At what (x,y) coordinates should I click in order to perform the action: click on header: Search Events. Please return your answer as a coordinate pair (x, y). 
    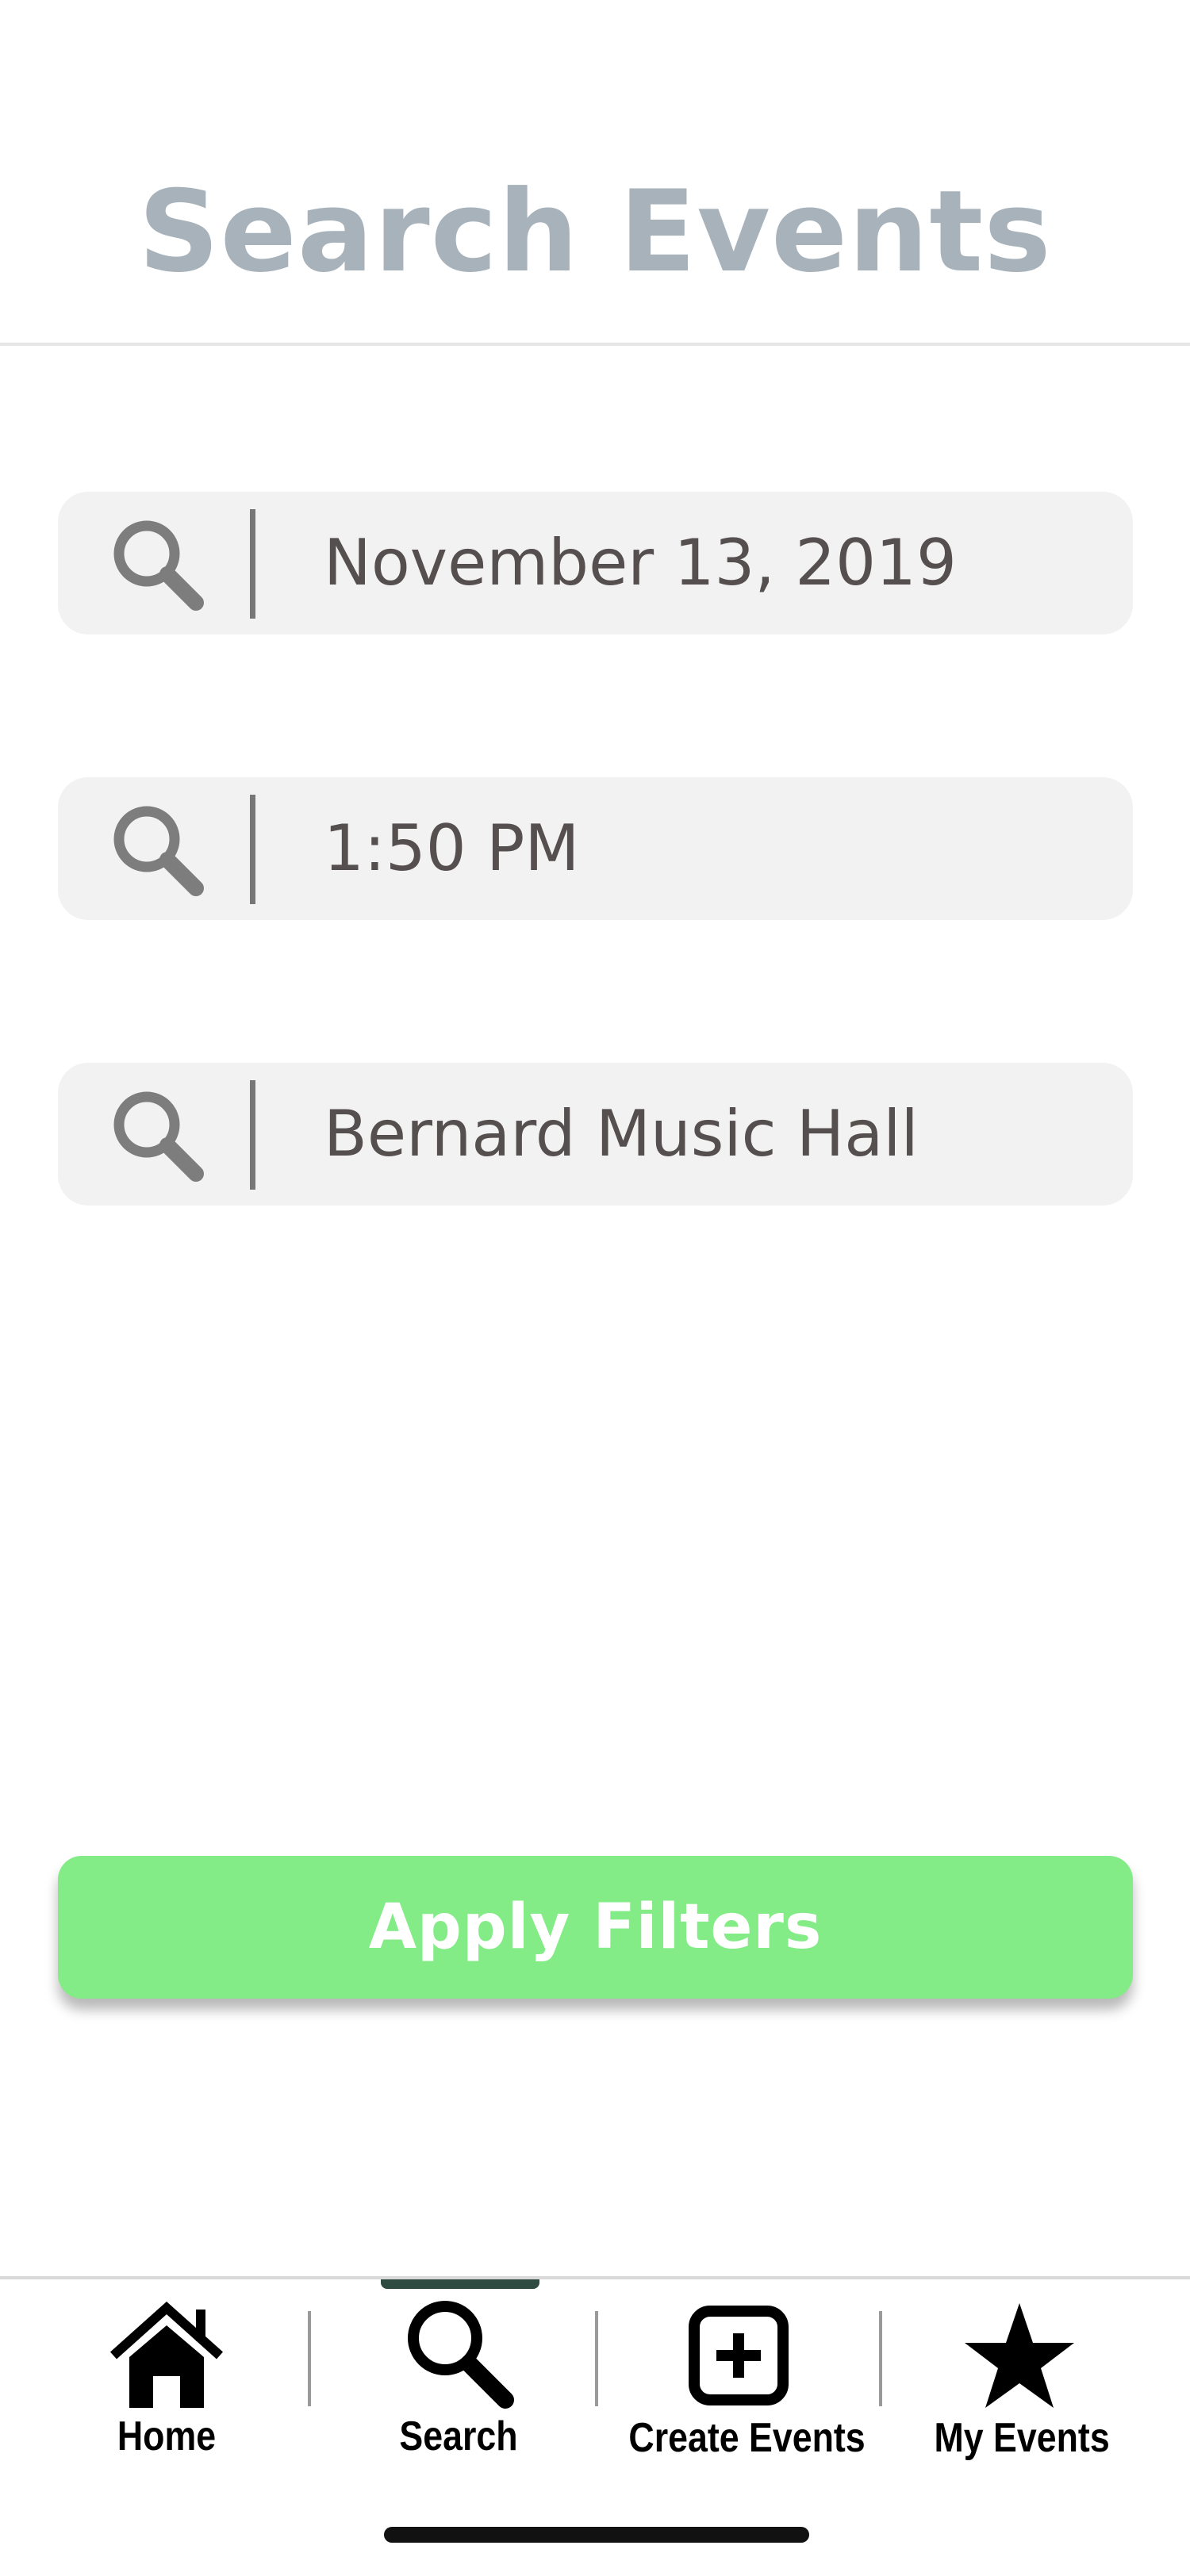
    Looking at the image, I should click on (595, 173).